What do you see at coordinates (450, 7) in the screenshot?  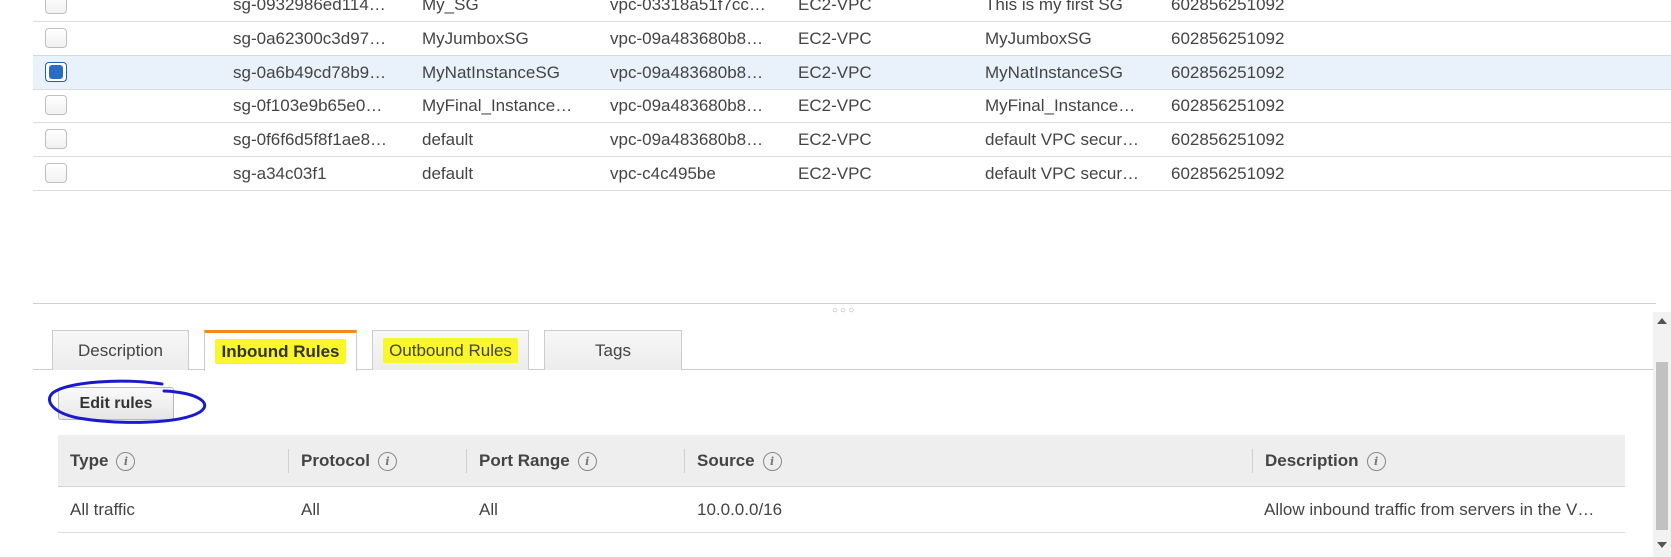 I see `group-name-cell: My_SG` at bounding box center [450, 7].